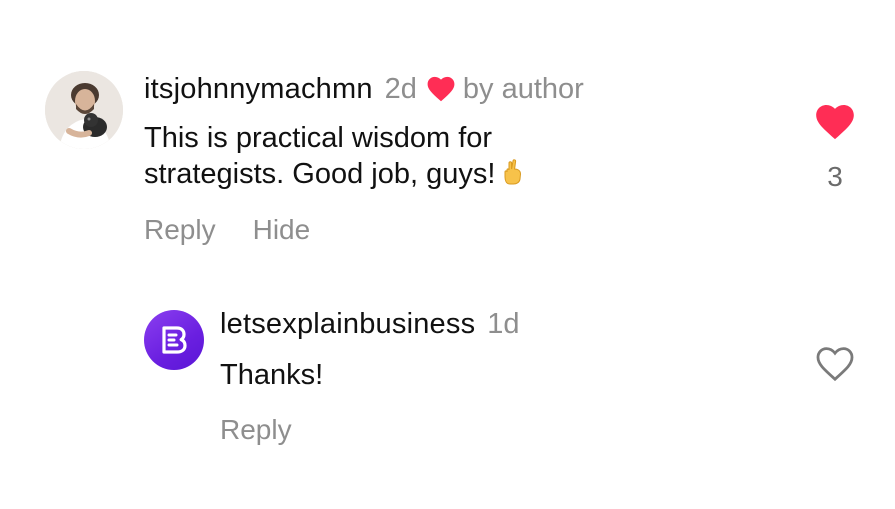 This screenshot has height=509, width=895. I want to click on brand-logo-icon, so click(174, 340).